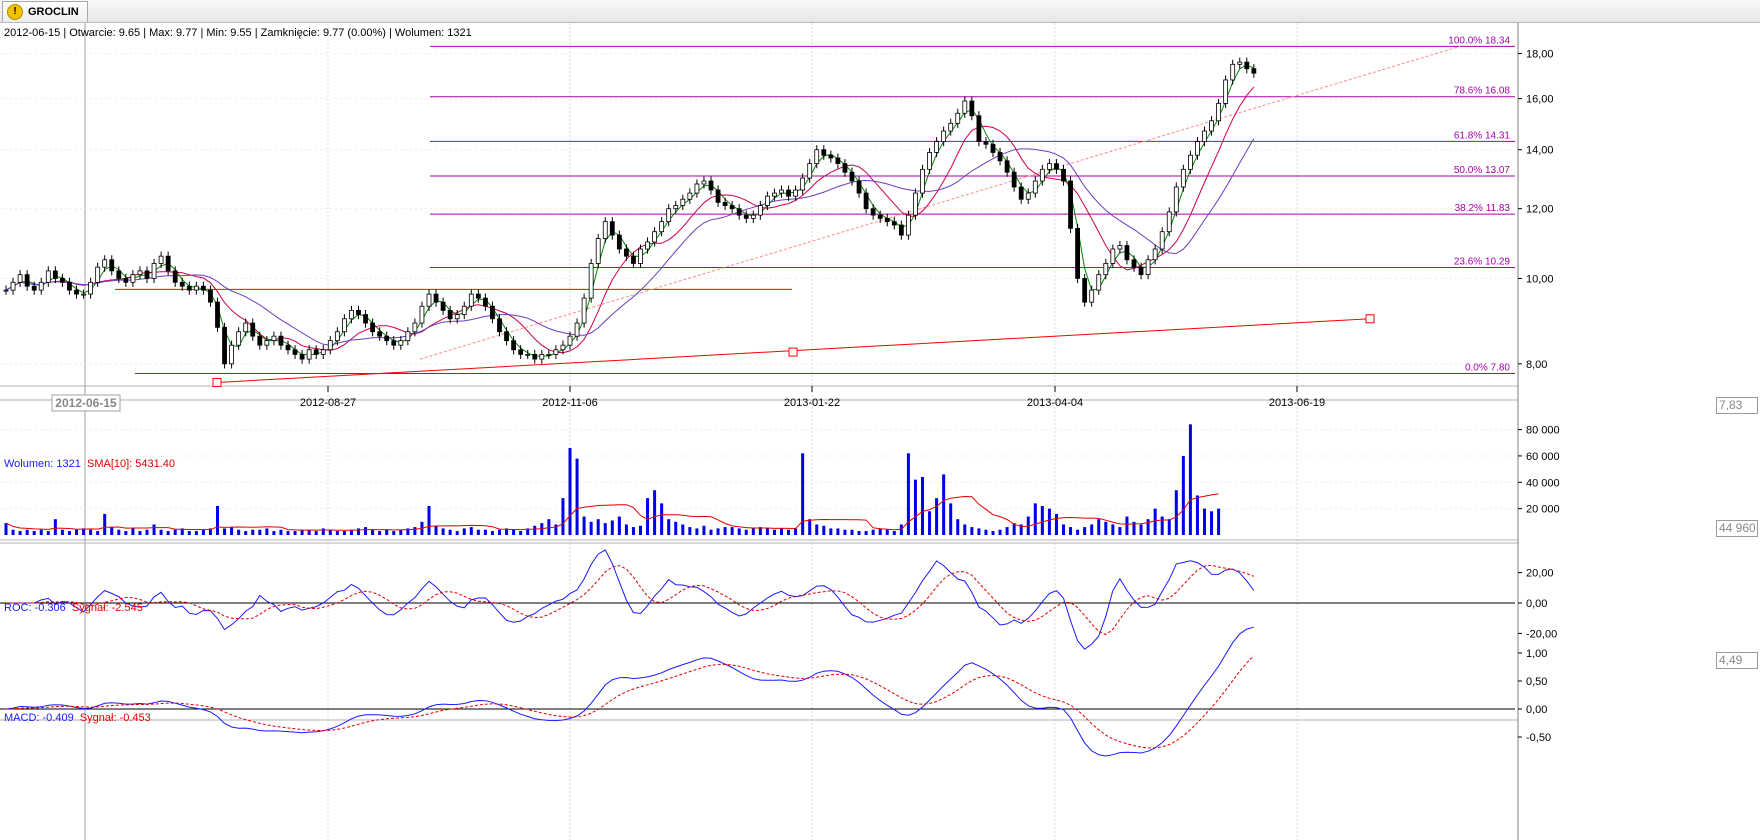  Describe the element at coordinates (1487, 368) in the screenshot. I see `fib-level-label: 0.0% 7.80` at that location.